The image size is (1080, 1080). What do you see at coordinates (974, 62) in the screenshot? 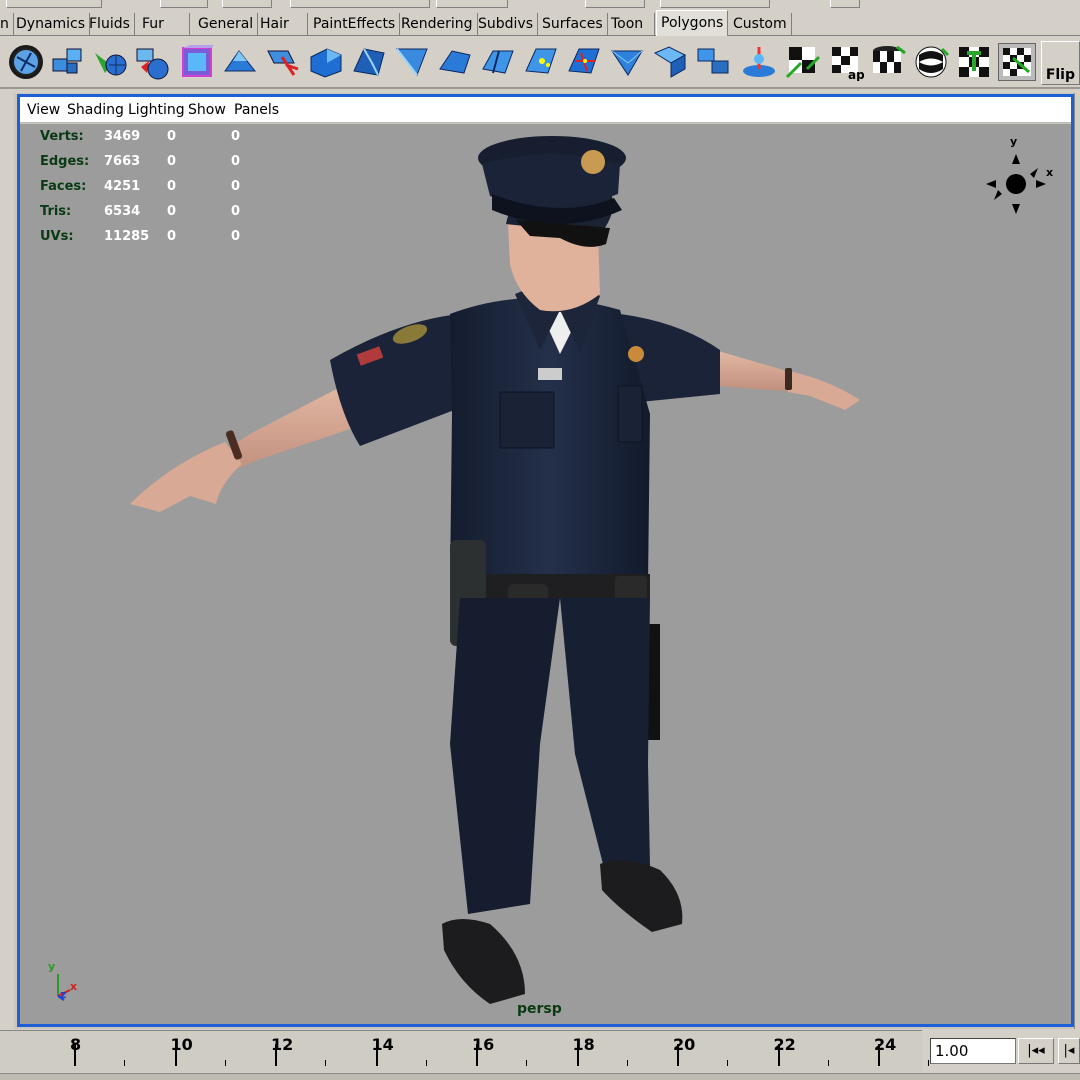
I see `uv-snapshot-icon` at bounding box center [974, 62].